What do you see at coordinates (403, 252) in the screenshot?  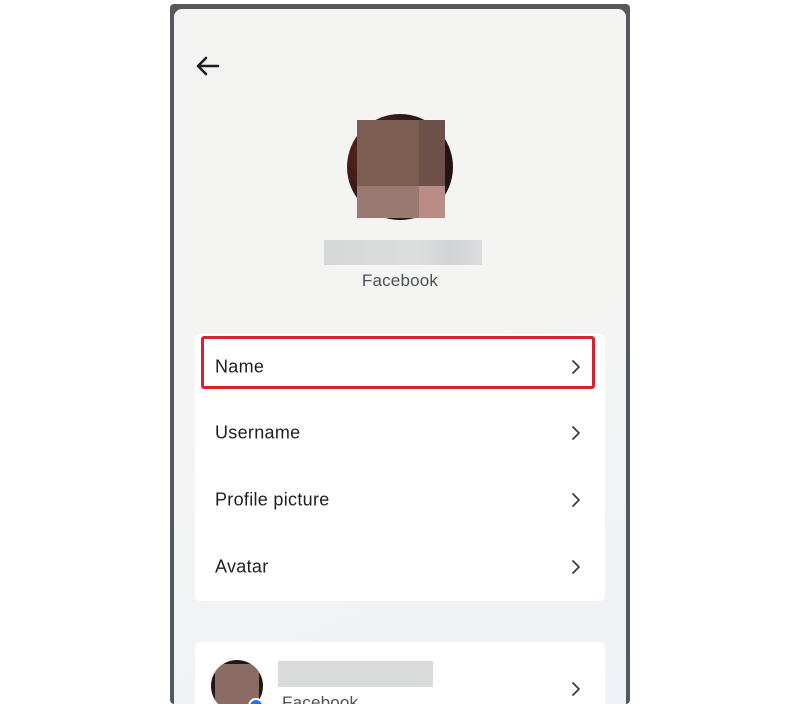 I see `profile-name-redacted` at bounding box center [403, 252].